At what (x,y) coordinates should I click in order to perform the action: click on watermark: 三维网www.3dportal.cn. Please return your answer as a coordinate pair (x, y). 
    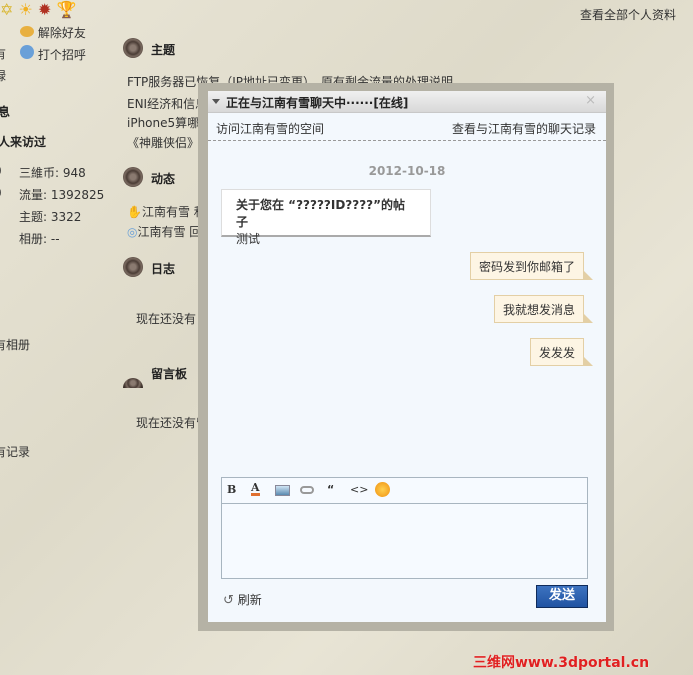
    Looking at the image, I should click on (561, 663).